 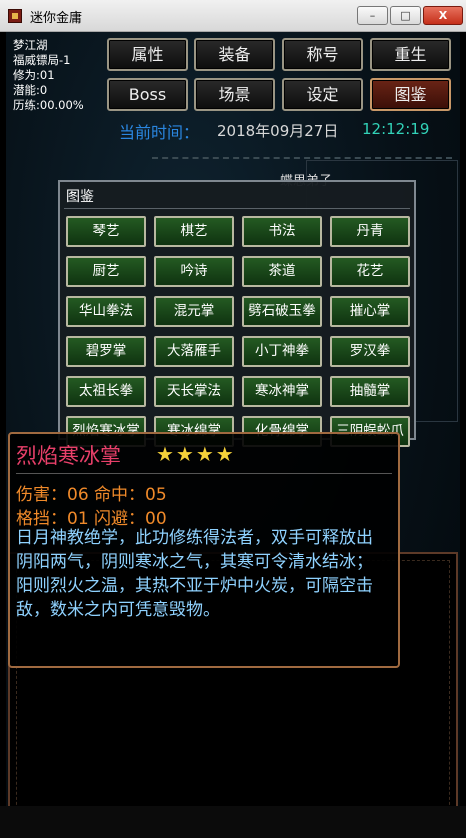 I want to click on skill-button: 茶道, so click(x=282, y=271).